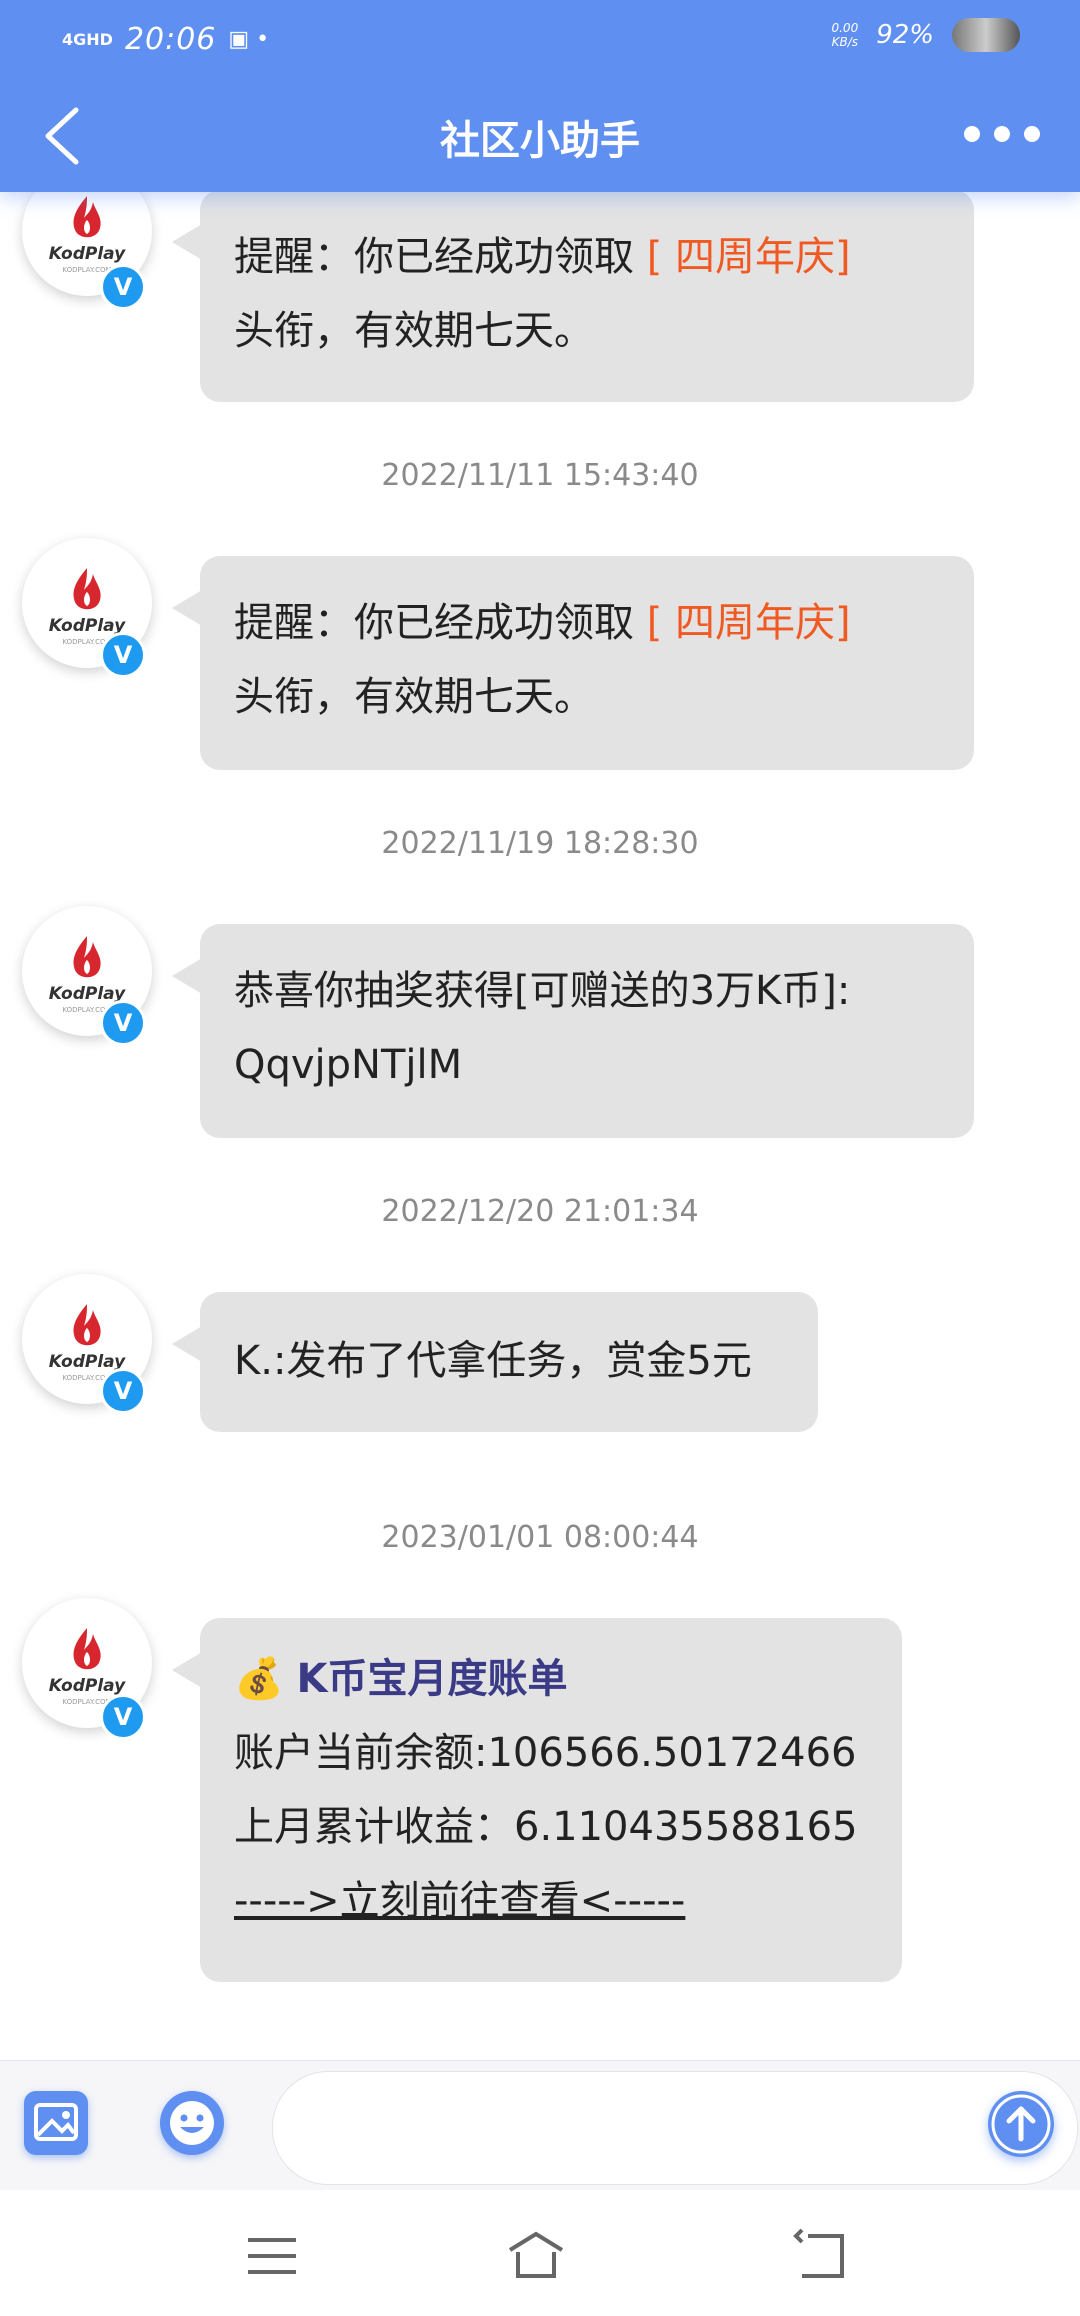 This screenshot has width=1080, height=2316. What do you see at coordinates (540, 1537) in the screenshot?
I see `message-timestamp: 2023/01/01 08:00:44` at bounding box center [540, 1537].